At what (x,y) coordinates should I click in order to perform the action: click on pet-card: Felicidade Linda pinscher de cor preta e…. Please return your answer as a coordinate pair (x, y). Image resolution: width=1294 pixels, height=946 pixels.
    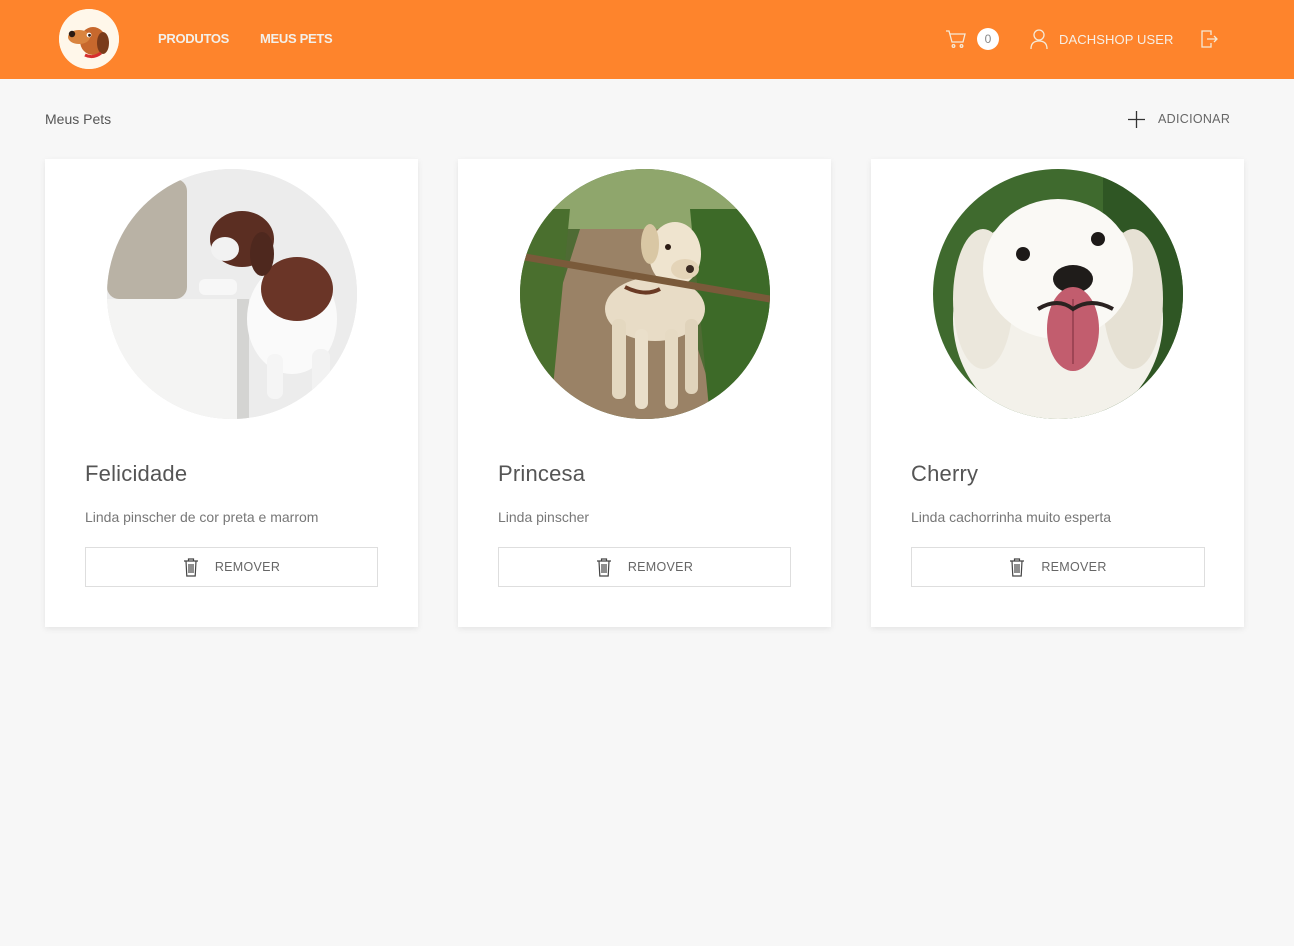
    Looking at the image, I should click on (231, 393).